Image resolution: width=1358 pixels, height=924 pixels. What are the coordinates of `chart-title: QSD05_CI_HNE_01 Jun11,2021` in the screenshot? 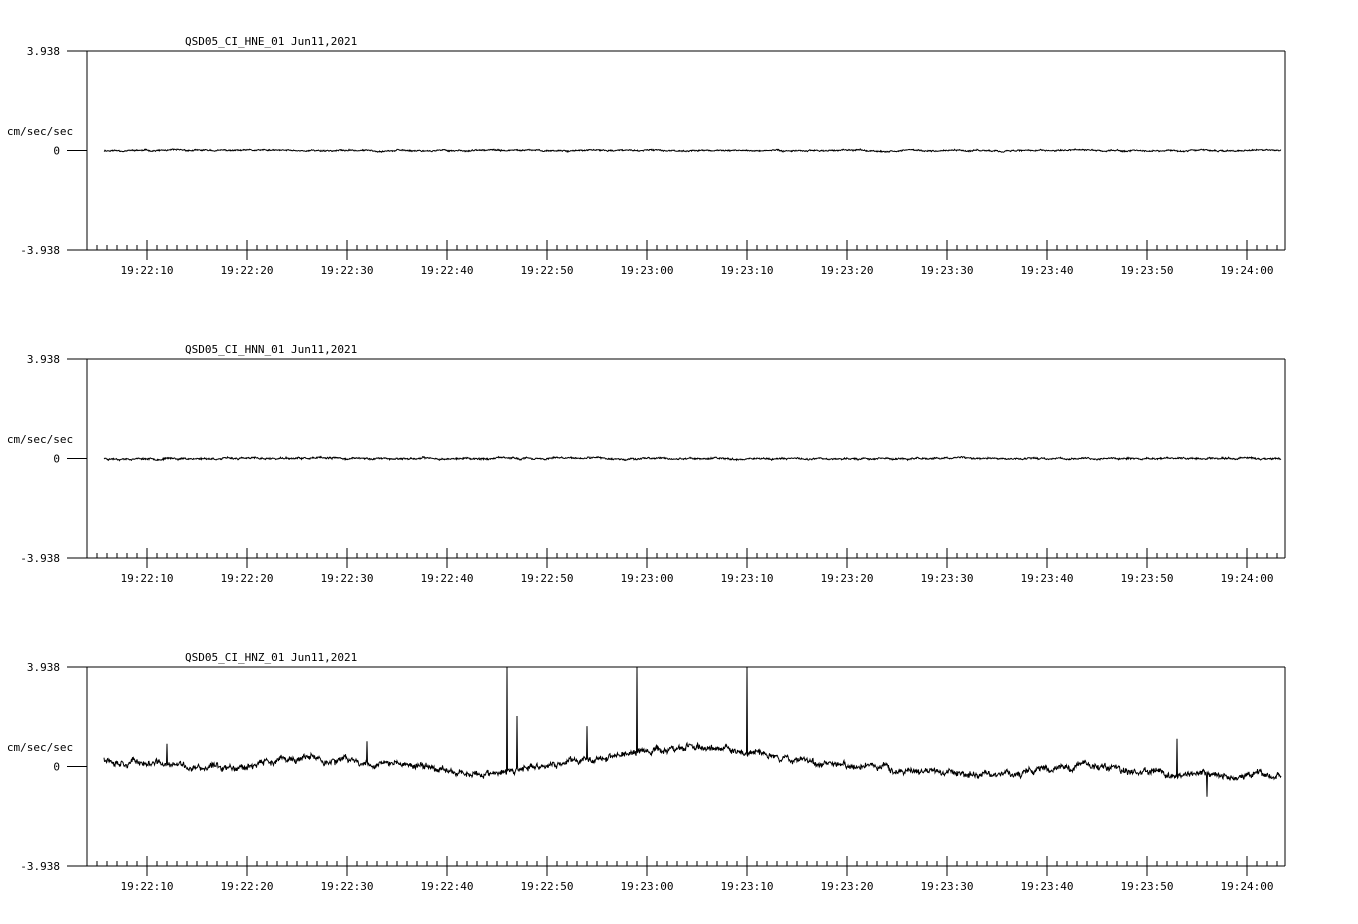 It's located at (271, 41).